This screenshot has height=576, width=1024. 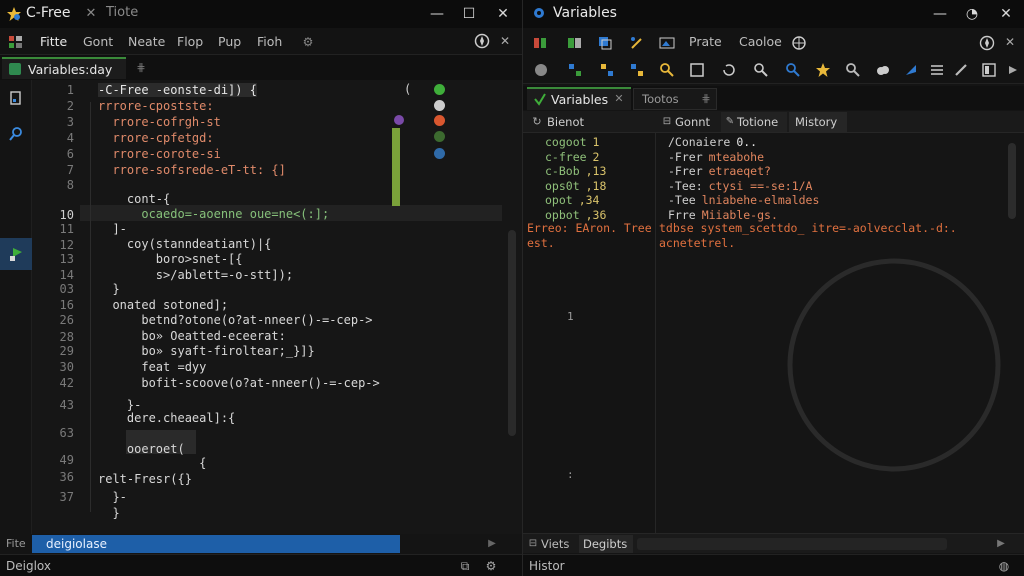 What do you see at coordinates (961, 70) in the screenshot?
I see `edit-toolbar-icon` at bounding box center [961, 70].